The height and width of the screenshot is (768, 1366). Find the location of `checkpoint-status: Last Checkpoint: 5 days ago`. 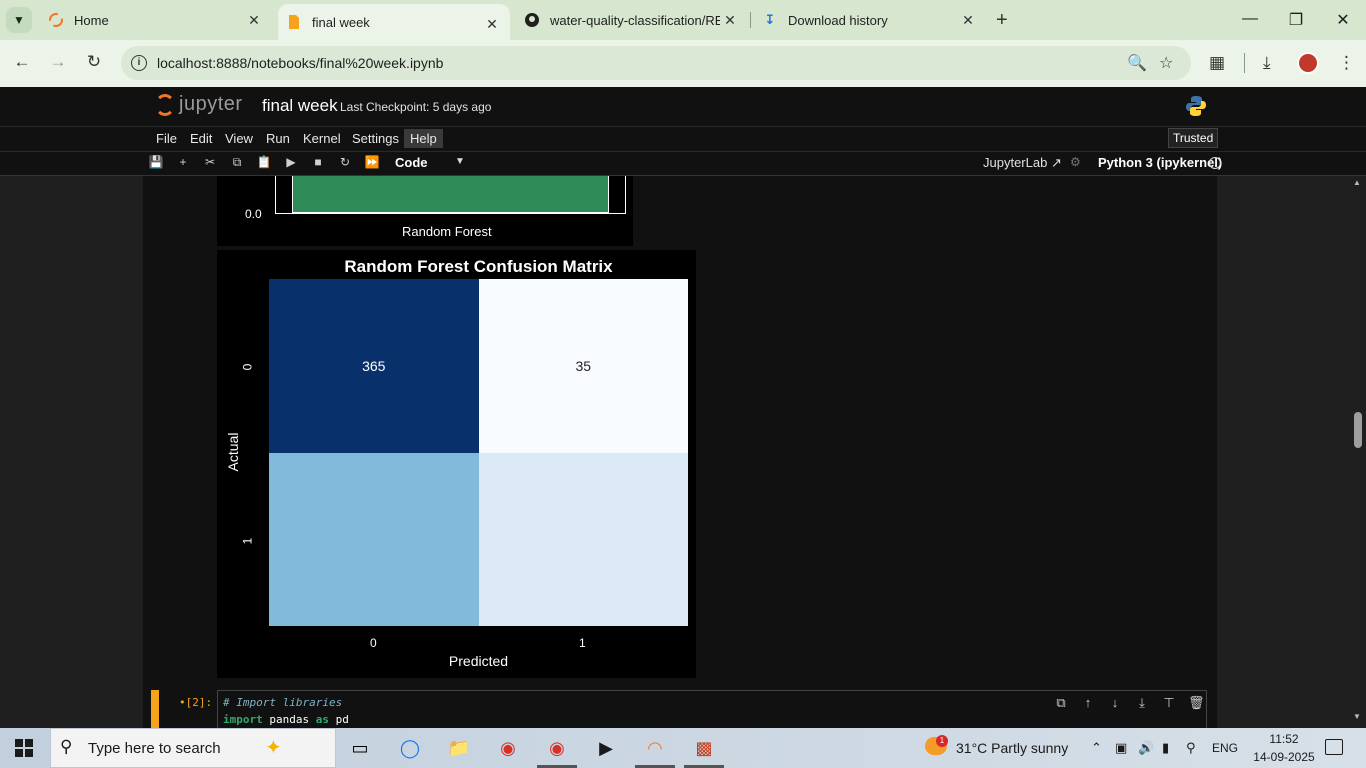

checkpoint-status: Last Checkpoint: 5 days ago is located at coordinates (416, 107).